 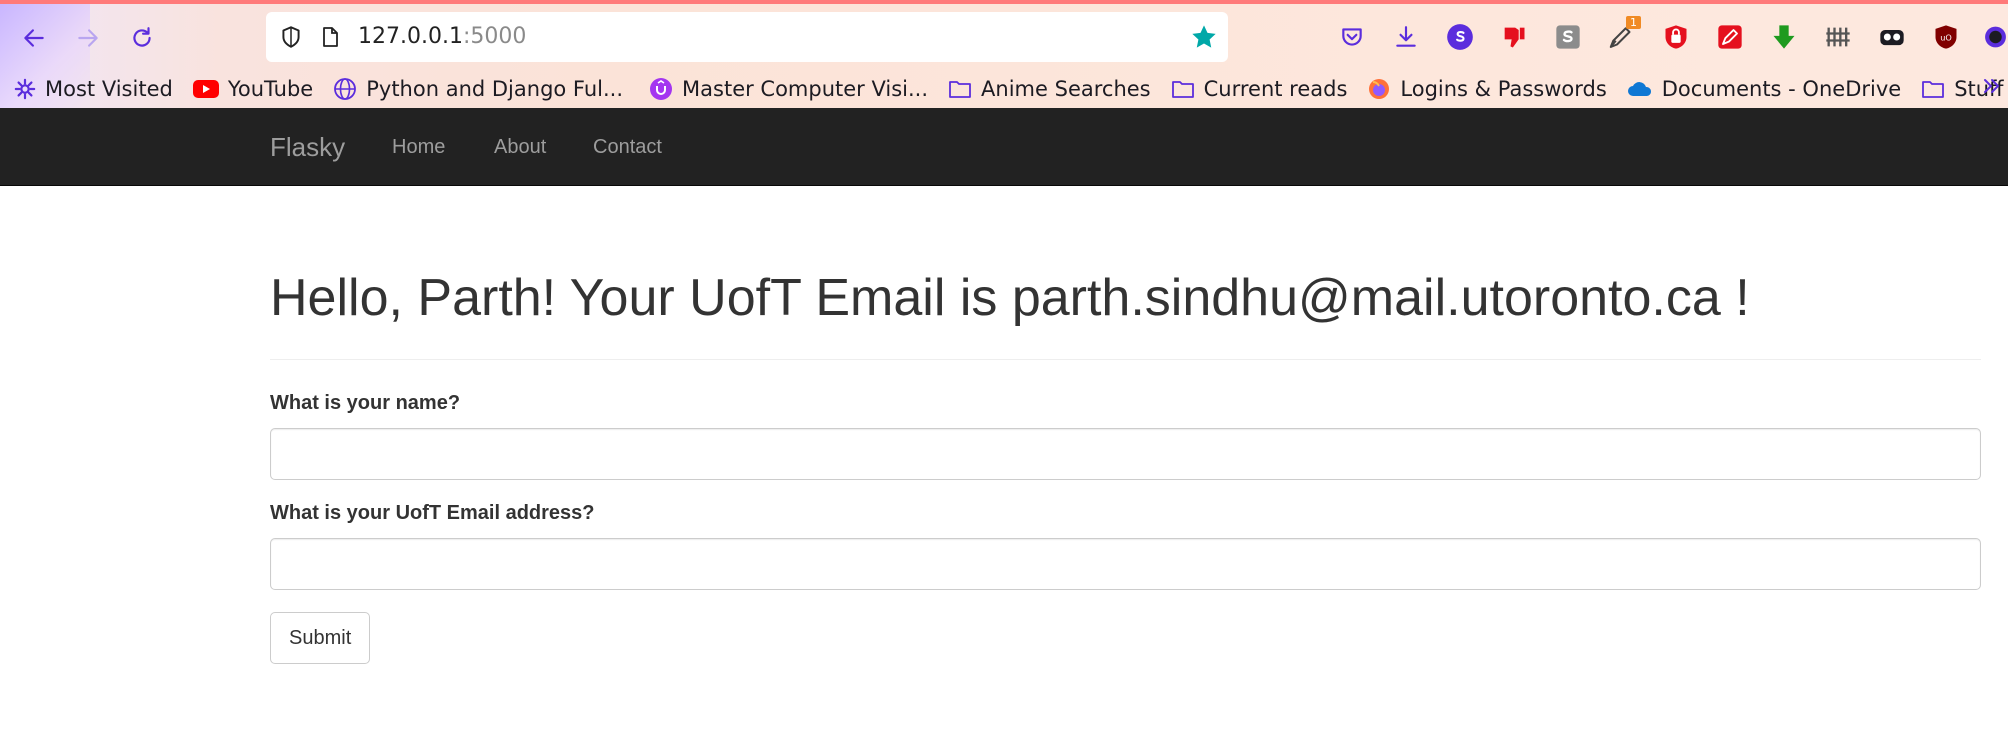 I want to click on nav-link-home: Home, so click(x=418, y=147).